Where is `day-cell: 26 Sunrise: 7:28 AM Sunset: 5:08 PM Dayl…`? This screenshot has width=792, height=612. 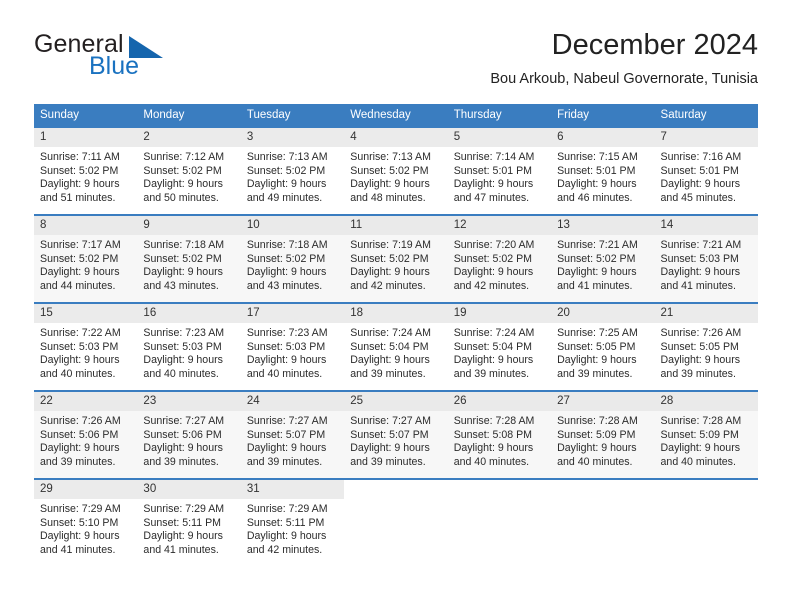
day-cell: 26 Sunrise: 7:28 AM Sunset: 5:08 PM Dayl… is located at coordinates (499, 435).